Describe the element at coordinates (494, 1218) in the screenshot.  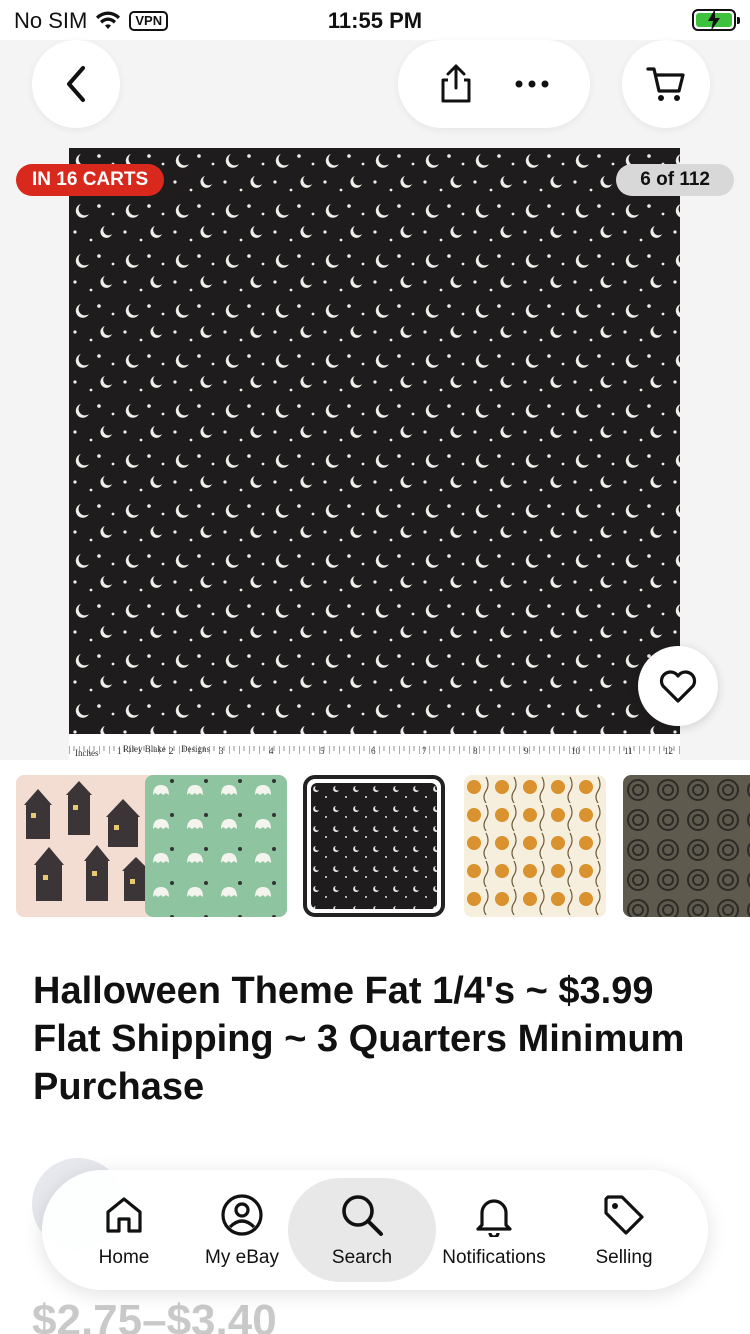
I see `bell-icon` at that location.